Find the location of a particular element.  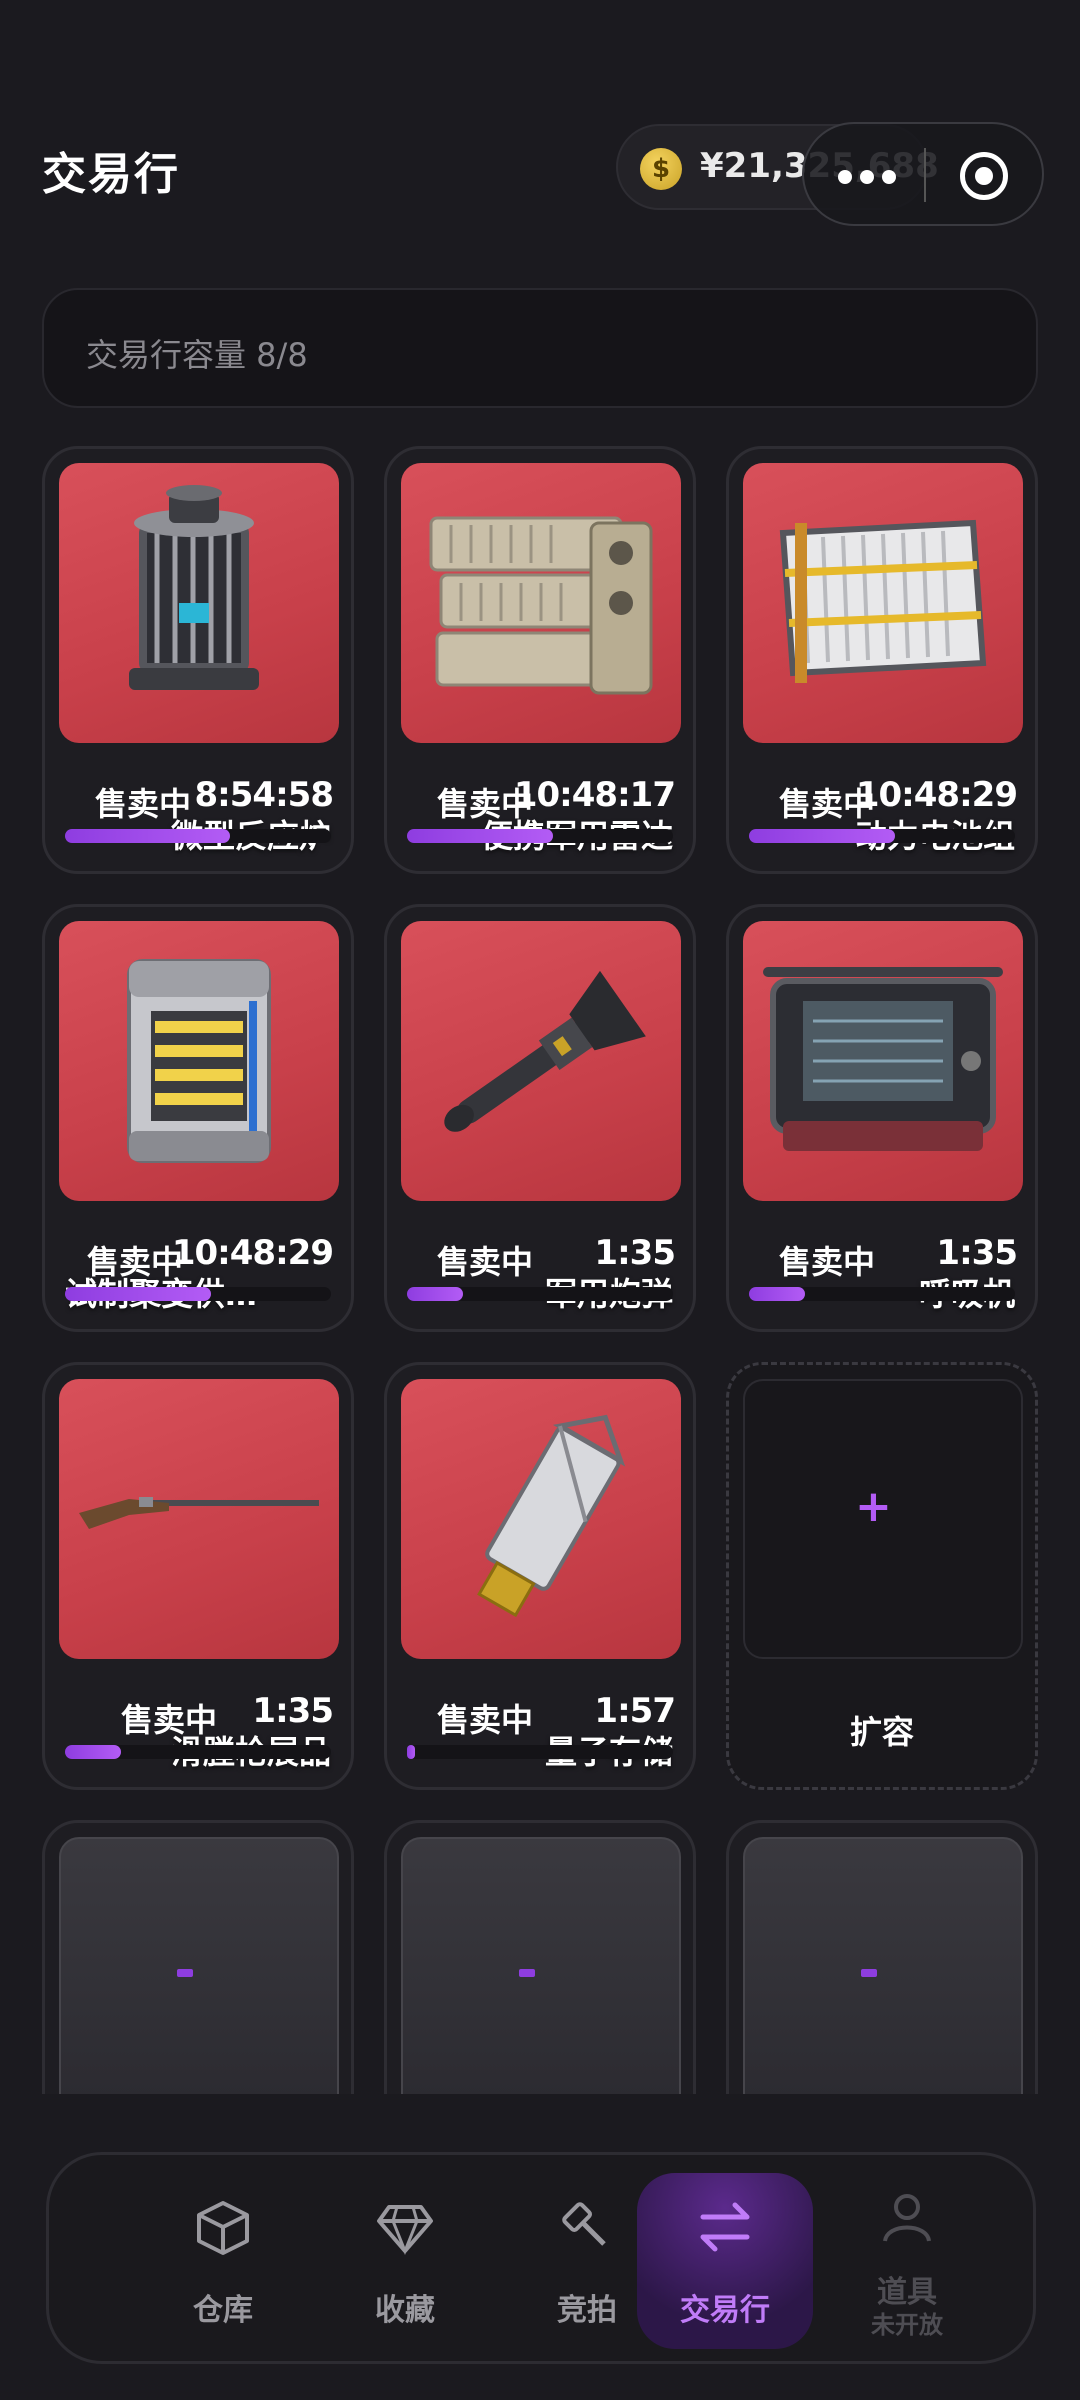

plus-icon: + is located at coordinates (873, 1506).